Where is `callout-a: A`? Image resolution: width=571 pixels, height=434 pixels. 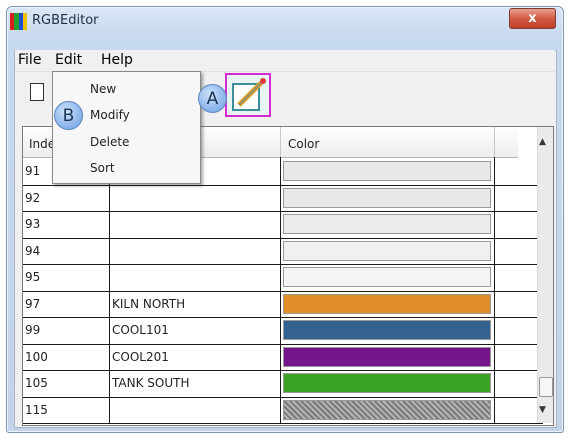 callout-a: A is located at coordinates (212, 98).